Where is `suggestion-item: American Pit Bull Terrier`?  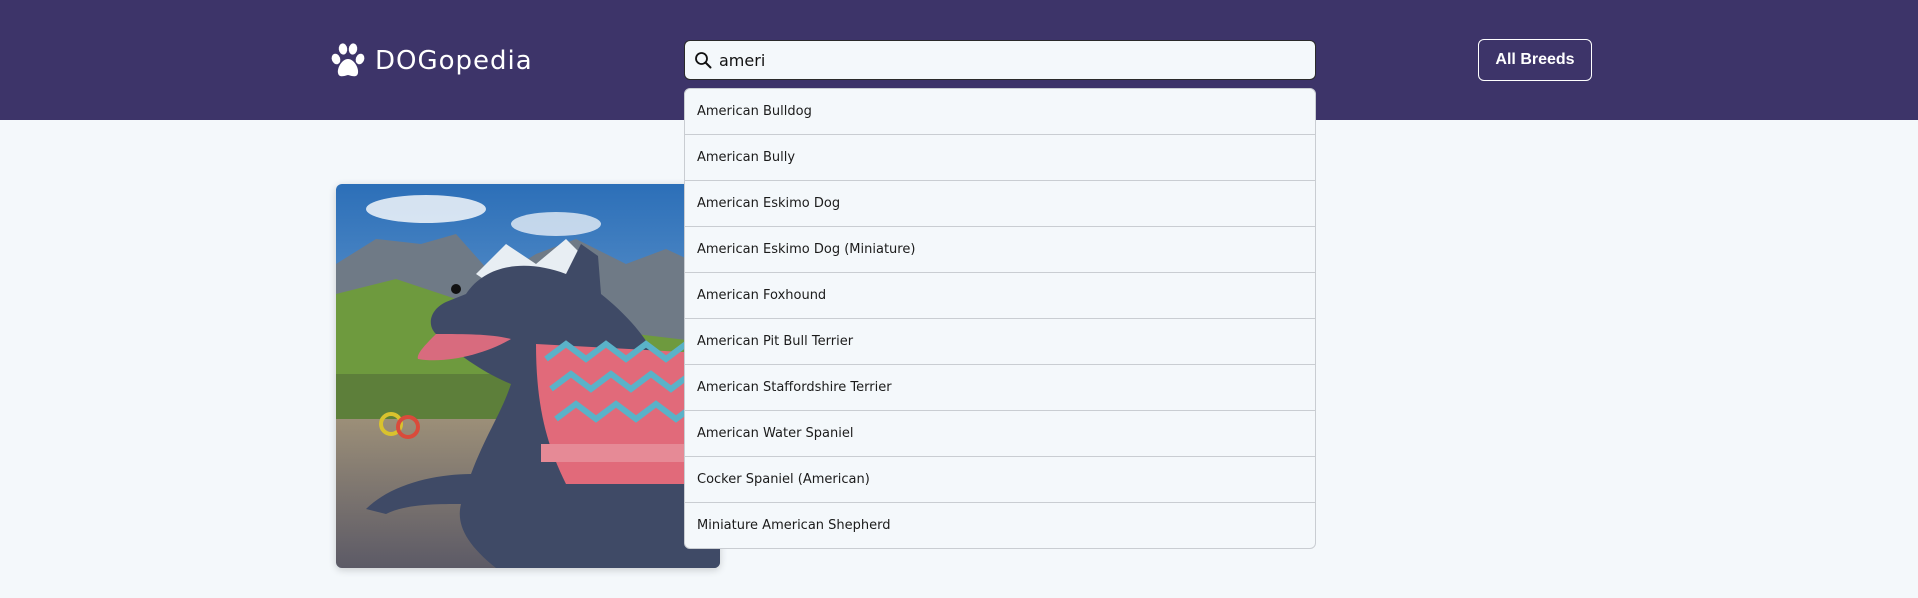
suggestion-item: American Pit Bull Terrier is located at coordinates (1000, 342).